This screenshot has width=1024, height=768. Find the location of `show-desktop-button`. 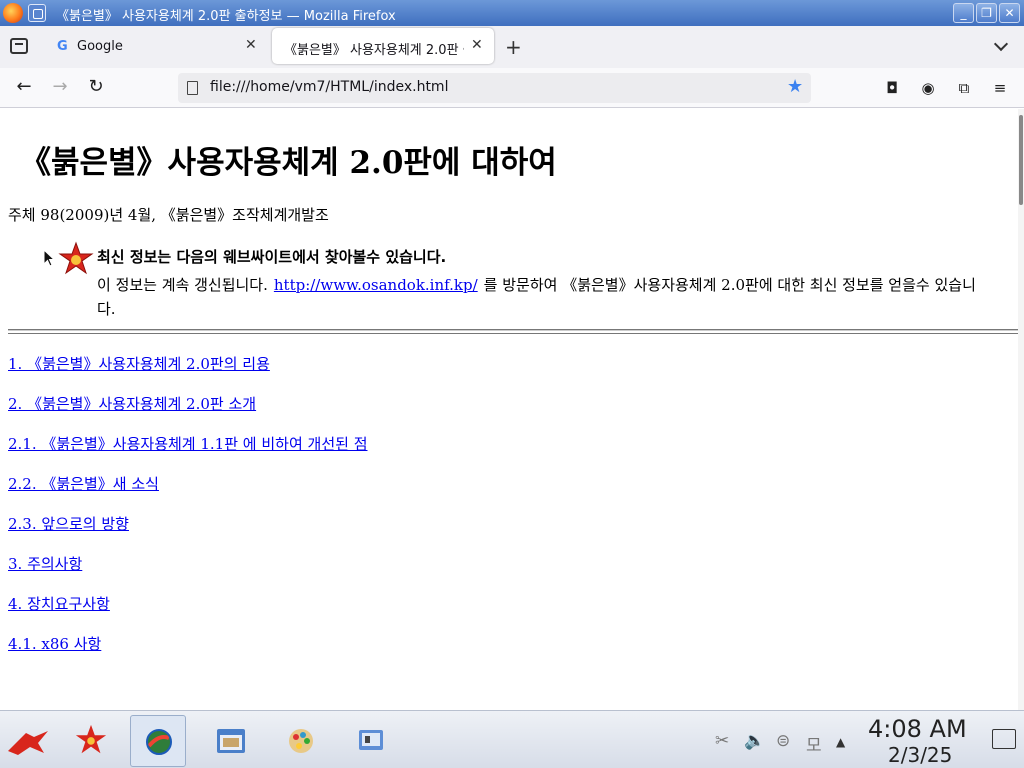

show-desktop-button is located at coordinates (1004, 739).